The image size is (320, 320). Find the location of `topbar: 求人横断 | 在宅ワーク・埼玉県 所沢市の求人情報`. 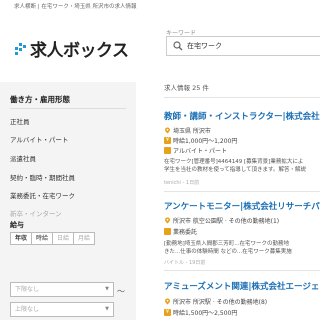

topbar: 求人横断 | 在宅ワーク・埼玉県 所沢市の求人情報 is located at coordinates (160, 16).